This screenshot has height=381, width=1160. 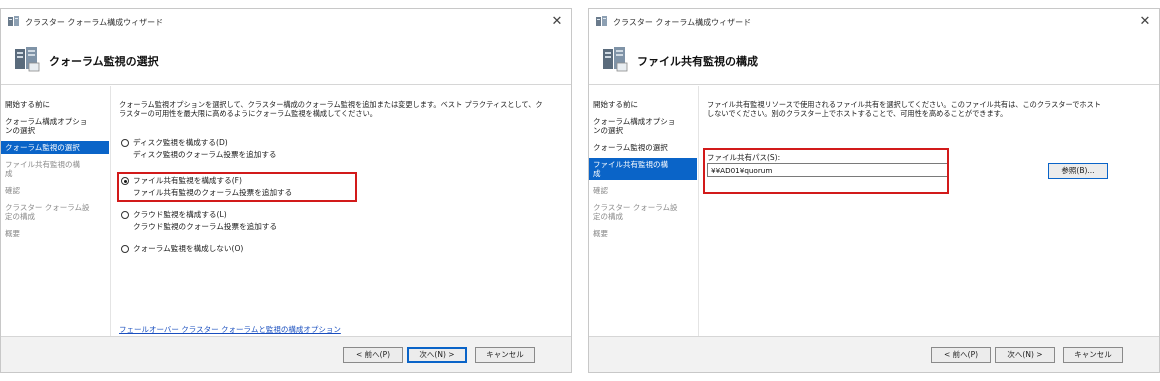 What do you see at coordinates (188, 248) in the screenshot?
I see `option-label: クォーラム監視を構成しない(O)` at bounding box center [188, 248].